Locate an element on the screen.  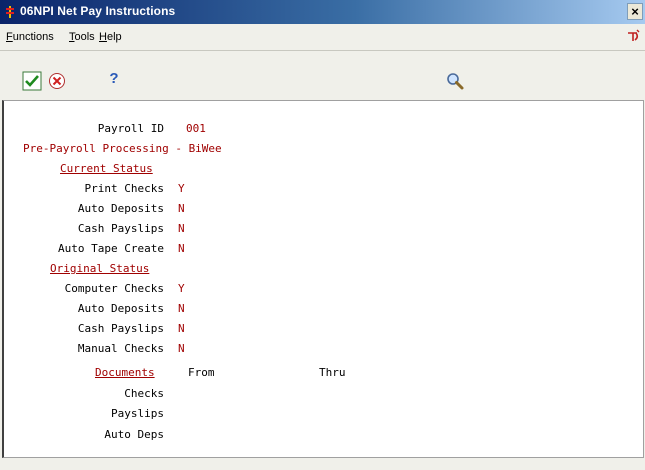
current-print-checks-value: Y is located at coordinates (181, 188).